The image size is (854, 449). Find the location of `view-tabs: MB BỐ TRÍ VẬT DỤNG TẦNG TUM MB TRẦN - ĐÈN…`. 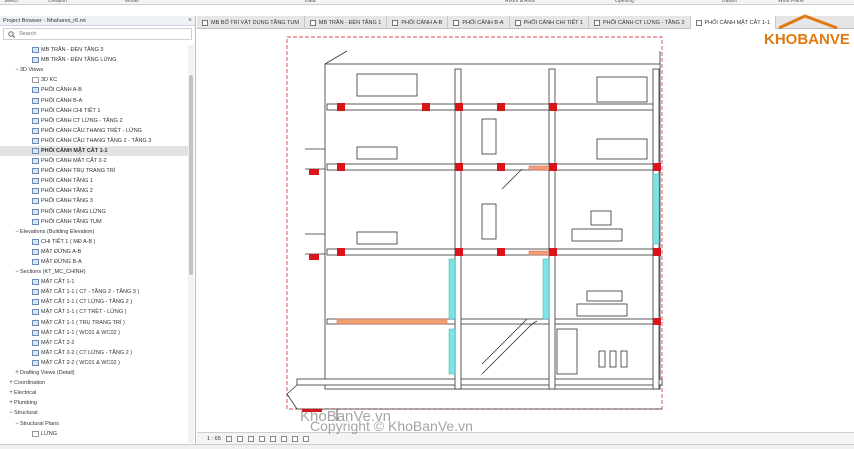

view-tabs: MB BỐ TRÍ VẬT DỤNG TẦNG TUM MB TRẦN - ĐÈN… is located at coordinates (525, 22).